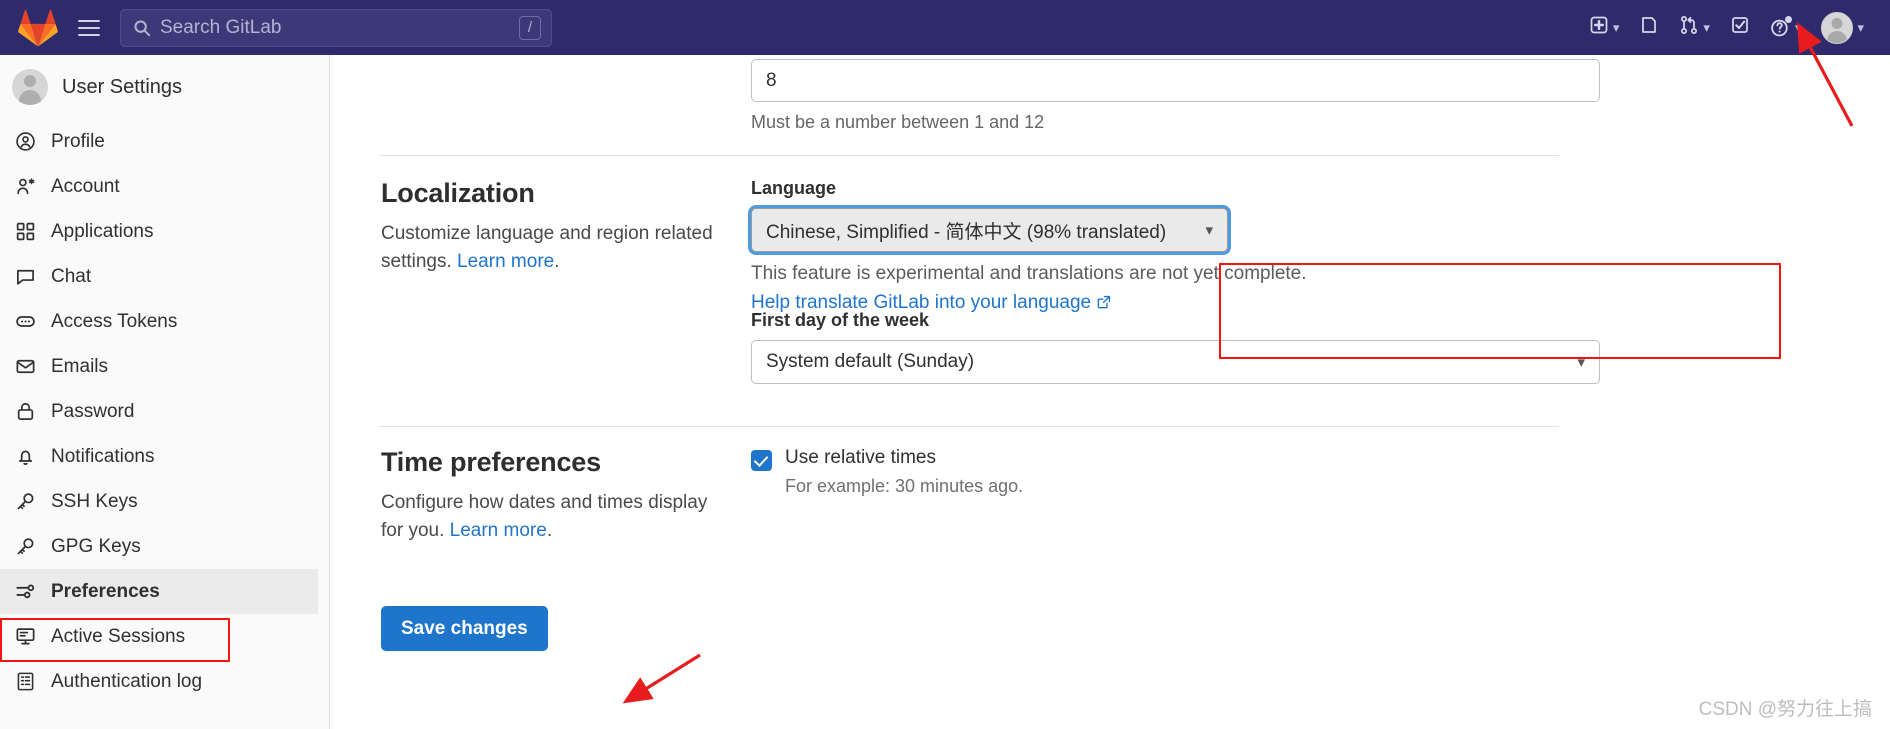 Image resolution: width=1890 pixels, height=729 pixels. Describe the element at coordinates (114, 321) in the screenshot. I see `sidebar-item-label: Access Tokens` at that location.